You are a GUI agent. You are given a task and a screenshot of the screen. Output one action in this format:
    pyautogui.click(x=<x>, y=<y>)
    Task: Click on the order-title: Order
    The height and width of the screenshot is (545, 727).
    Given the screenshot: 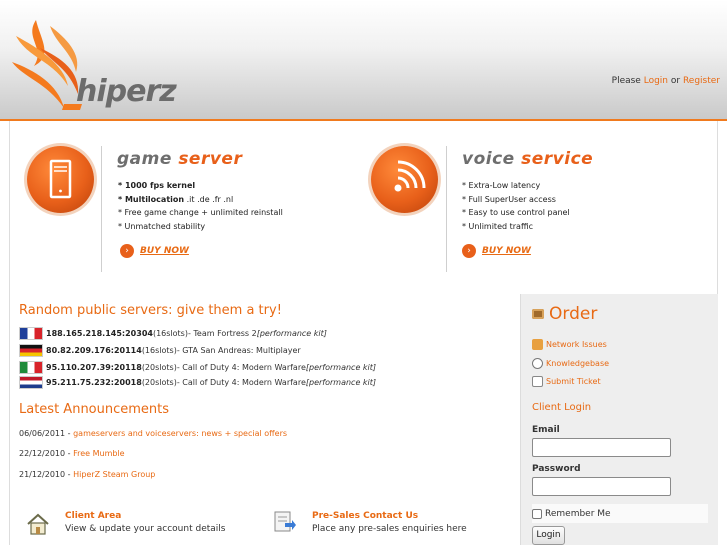 What is the action you would take?
    pyautogui.click(x=573, y=314)
    